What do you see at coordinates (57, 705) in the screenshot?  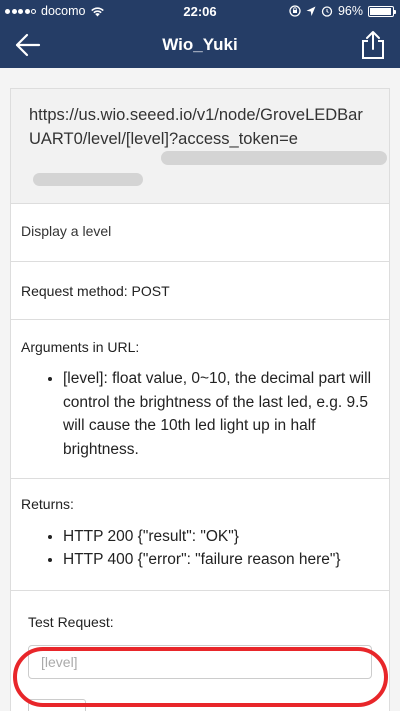 I see `send-request-button` at bounding box center [57, 705].